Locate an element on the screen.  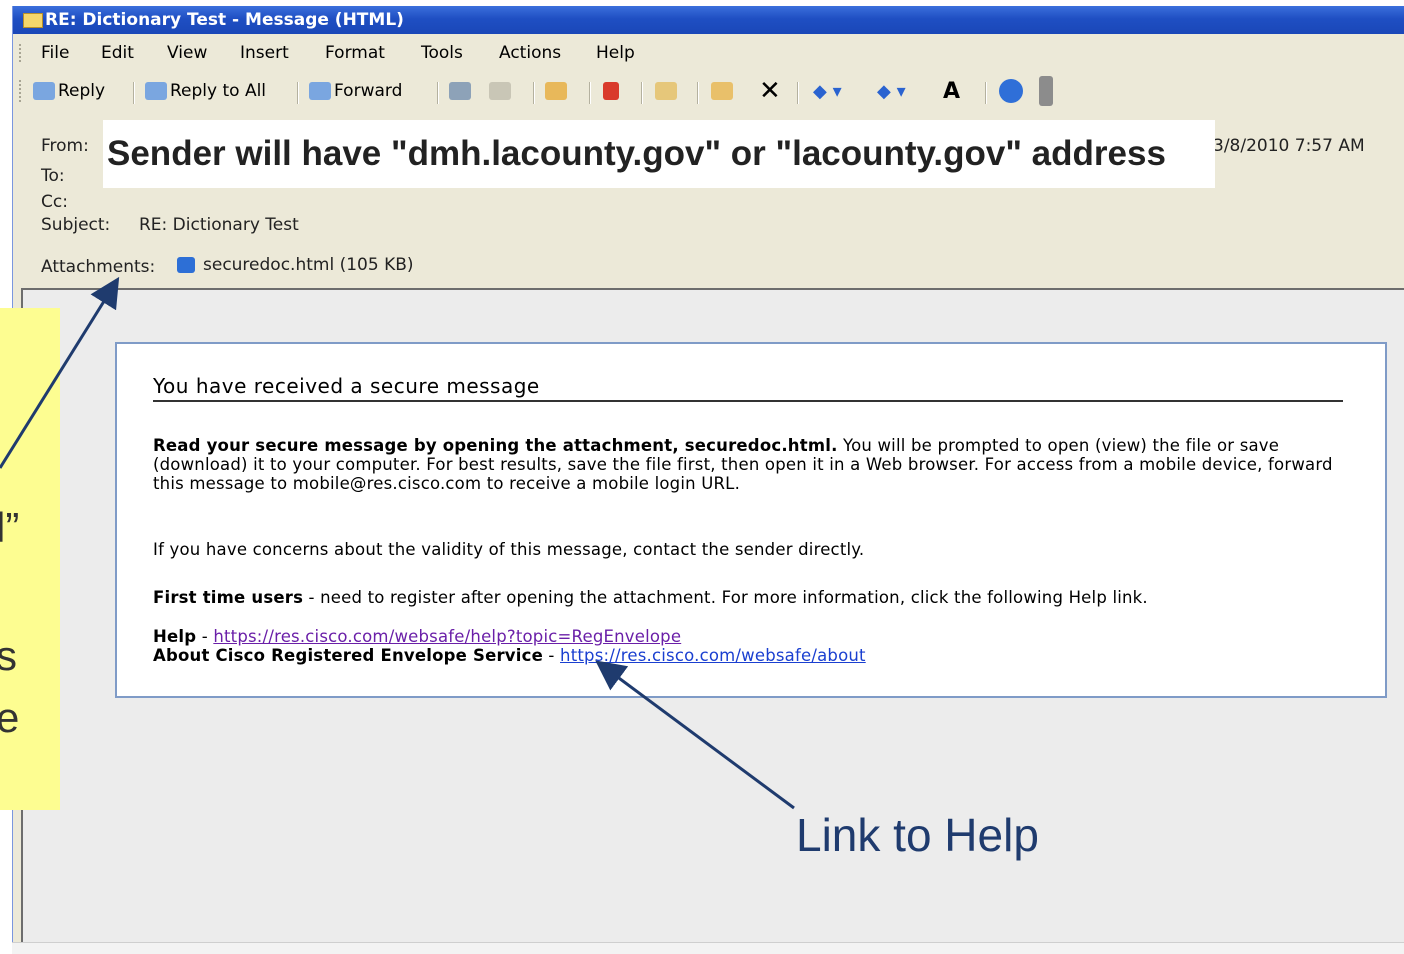
menu-edit: Edit is located at coordinates (117, 53).